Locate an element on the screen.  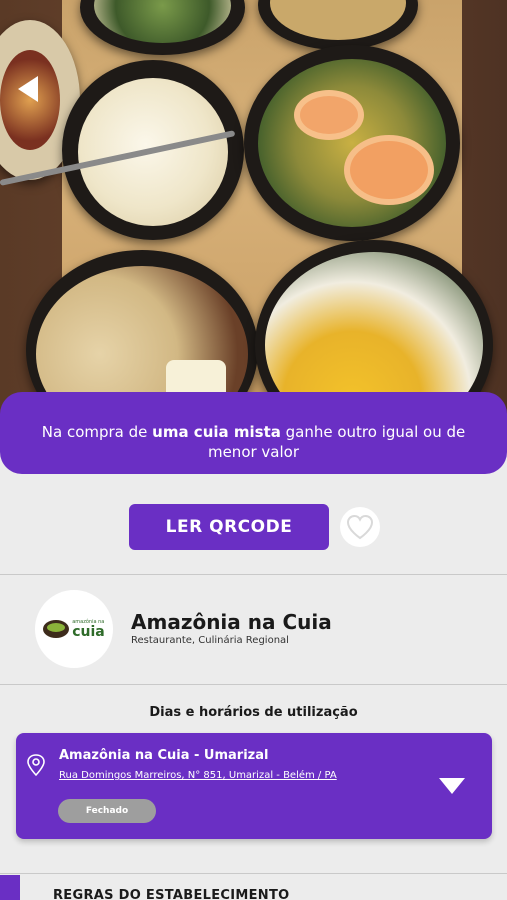
location-name: Amazônia na Cuia - Umarizal is located at coordinates (164, 755).